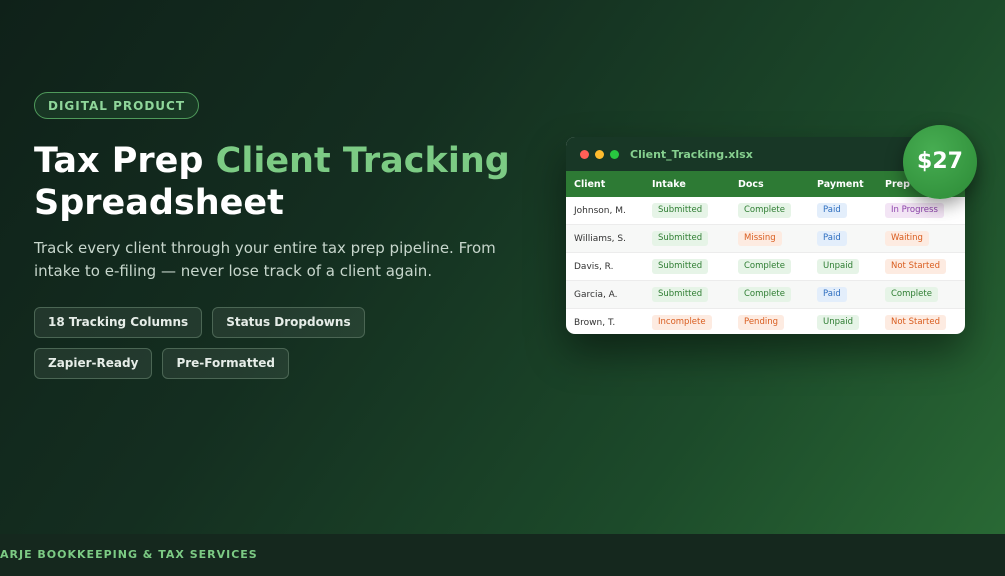 Image resolution: width=1005 pixels, height=576 pixels. What do you see at coordinates (769, 184) in the screenshot?
I see `column-header-docs: Docs` at bounding box center [769, 184].